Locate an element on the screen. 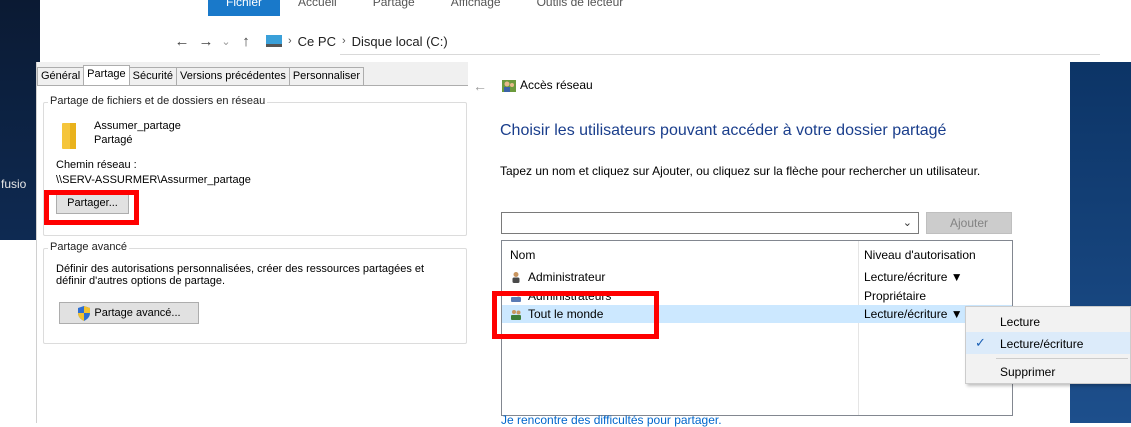  recent-chevron-icon: ⌄ is located at coordinates (226, 41).